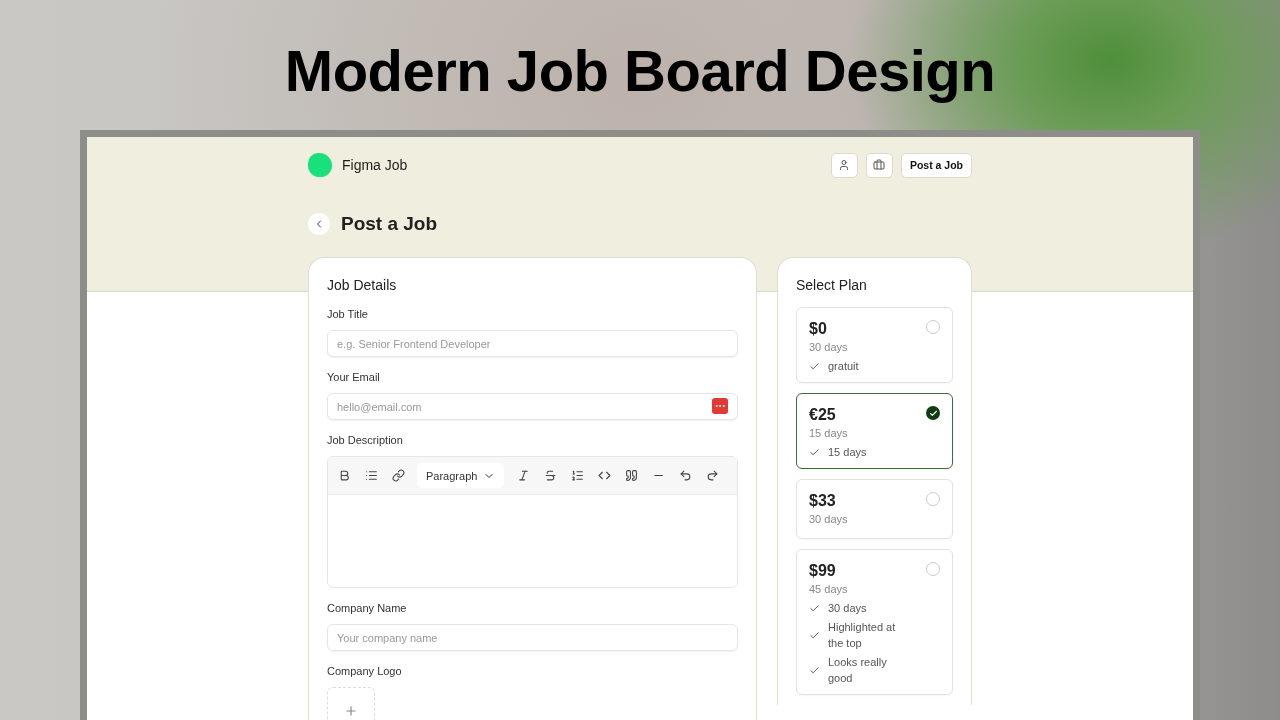  What do you see at coordinates (640, 71) in the screenshot?
I see `headline: Modern Job Board Design` at bounding box center [640, 71].